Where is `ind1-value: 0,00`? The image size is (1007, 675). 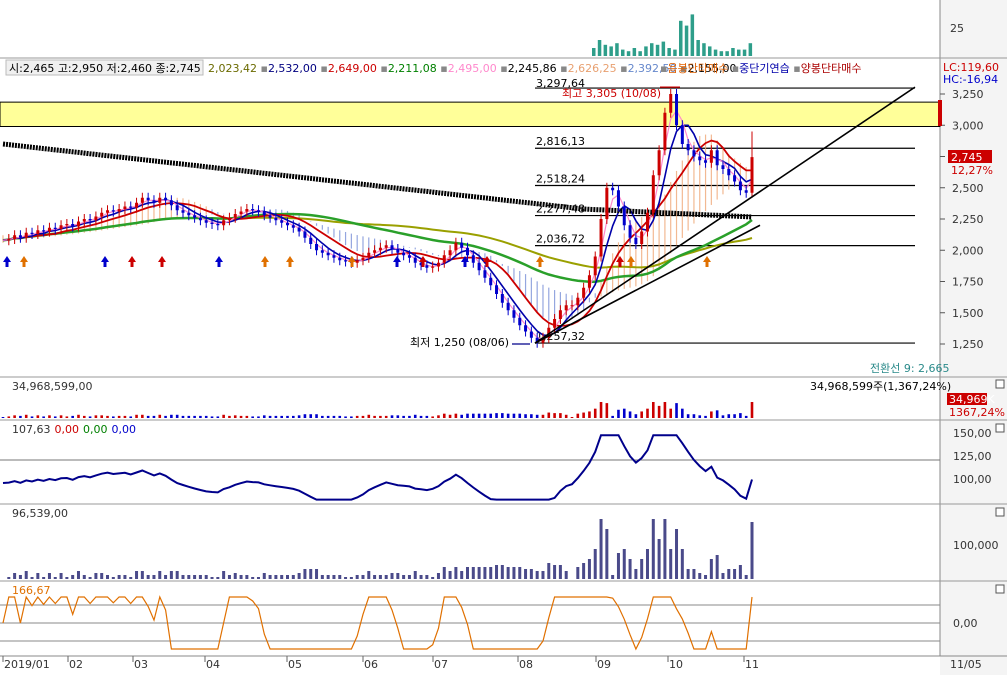
ind1-value: 0,00 is located at coordinates (124, 429).